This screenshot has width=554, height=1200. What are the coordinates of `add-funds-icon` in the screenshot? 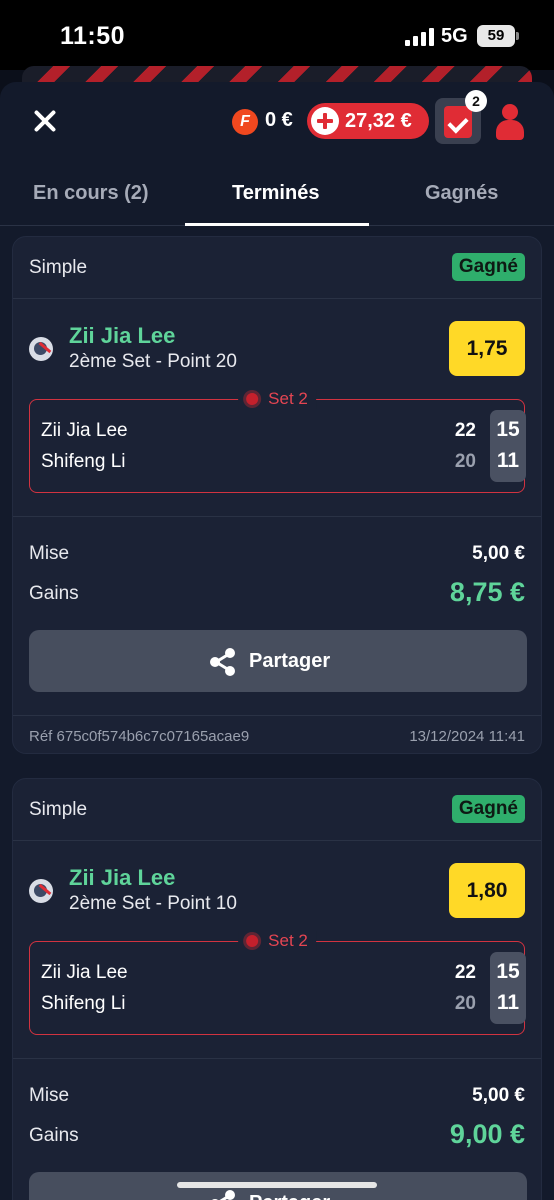 It's located at (325, 121).